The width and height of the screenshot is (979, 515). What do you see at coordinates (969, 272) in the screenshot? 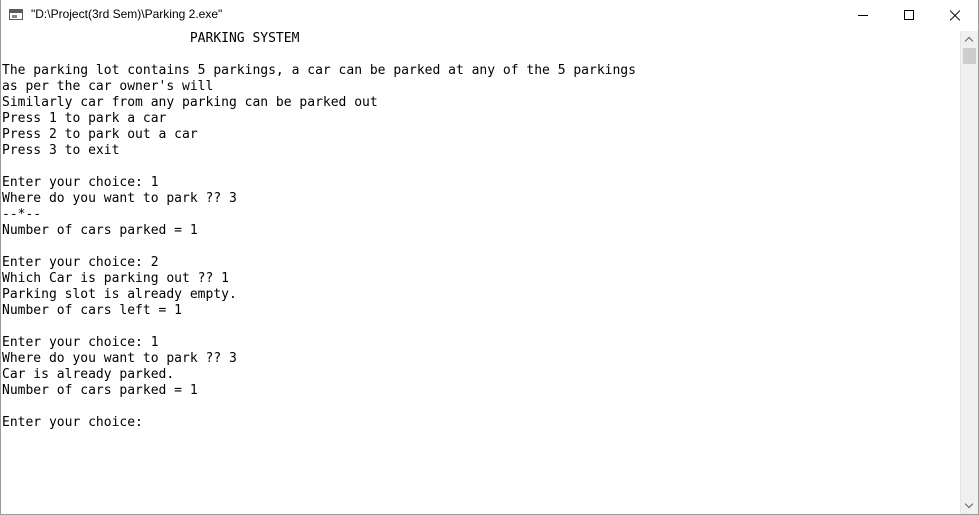
I see `vertical-scrollbar` at bounding box center [969, 272].